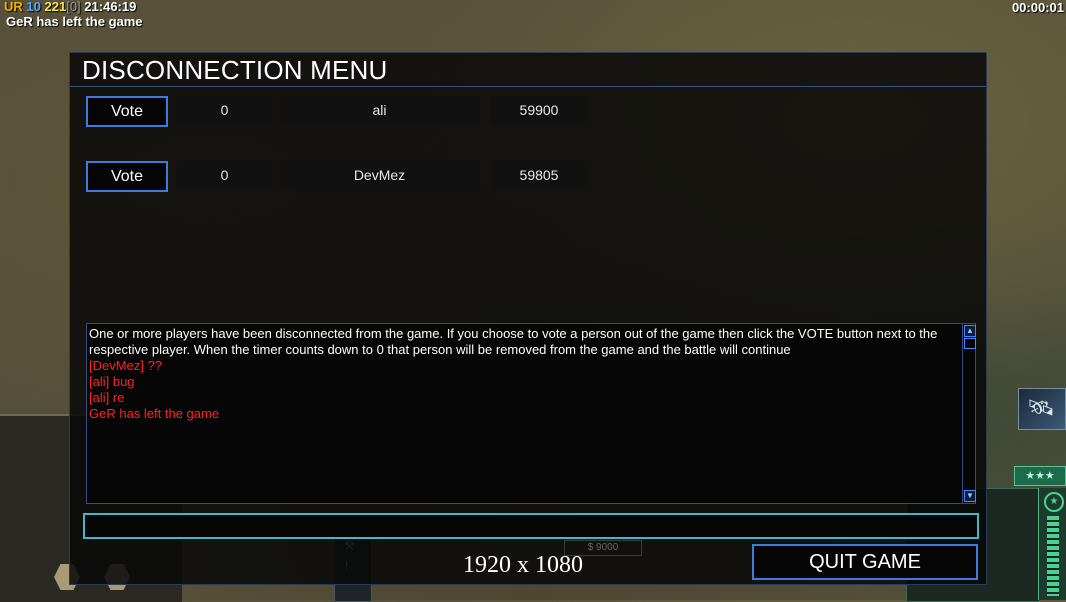 The width and height of the screenshot is (1066, 602). What do you see at coordinates (125, 365) in the screenshot?
I see `chat-message: [DevMez] ??` at bounding box center [125, 365].